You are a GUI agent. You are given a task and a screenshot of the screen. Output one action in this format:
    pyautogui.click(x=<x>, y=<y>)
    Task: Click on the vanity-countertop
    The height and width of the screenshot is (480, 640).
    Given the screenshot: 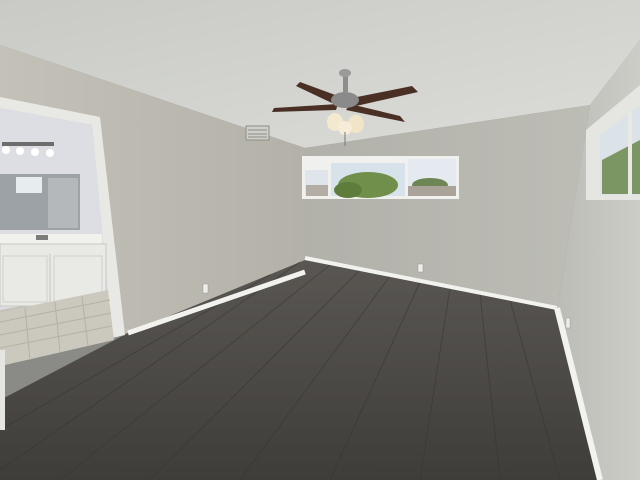 What is the action you would take?
    pyautogui.click(x=51, y=239)
    